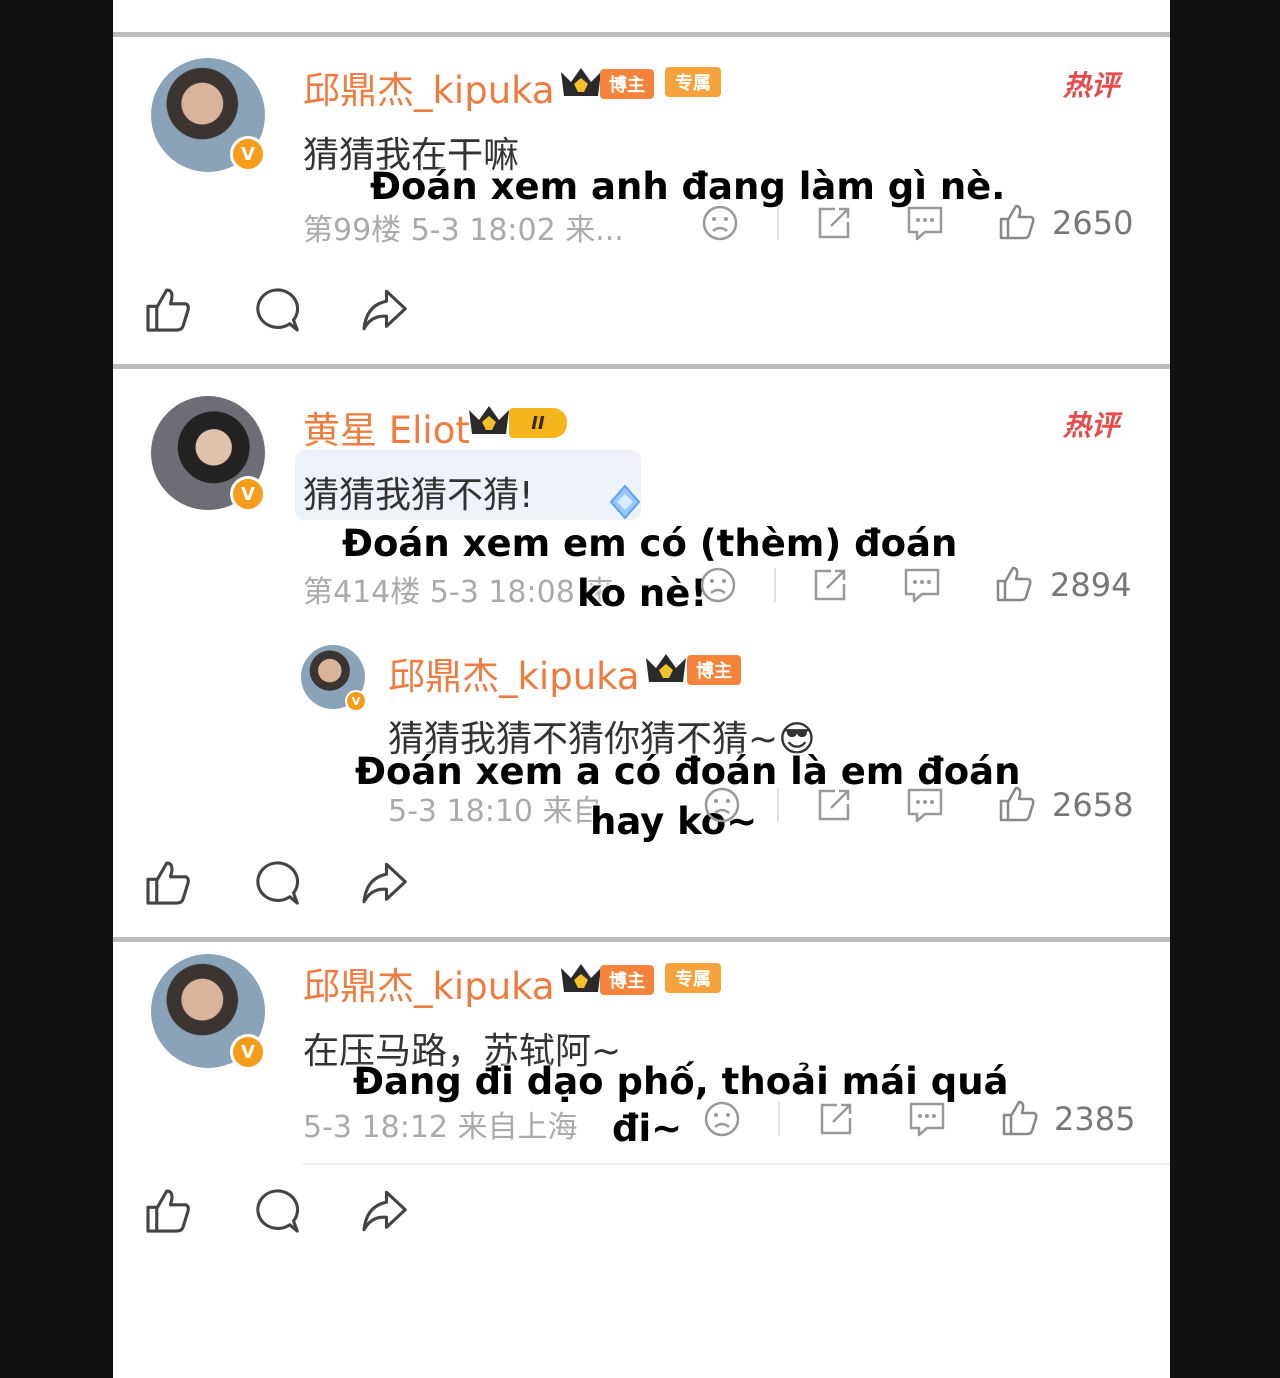  I want to click on reply-username: 邱鼎杰_kipuka, so click(514, 673).